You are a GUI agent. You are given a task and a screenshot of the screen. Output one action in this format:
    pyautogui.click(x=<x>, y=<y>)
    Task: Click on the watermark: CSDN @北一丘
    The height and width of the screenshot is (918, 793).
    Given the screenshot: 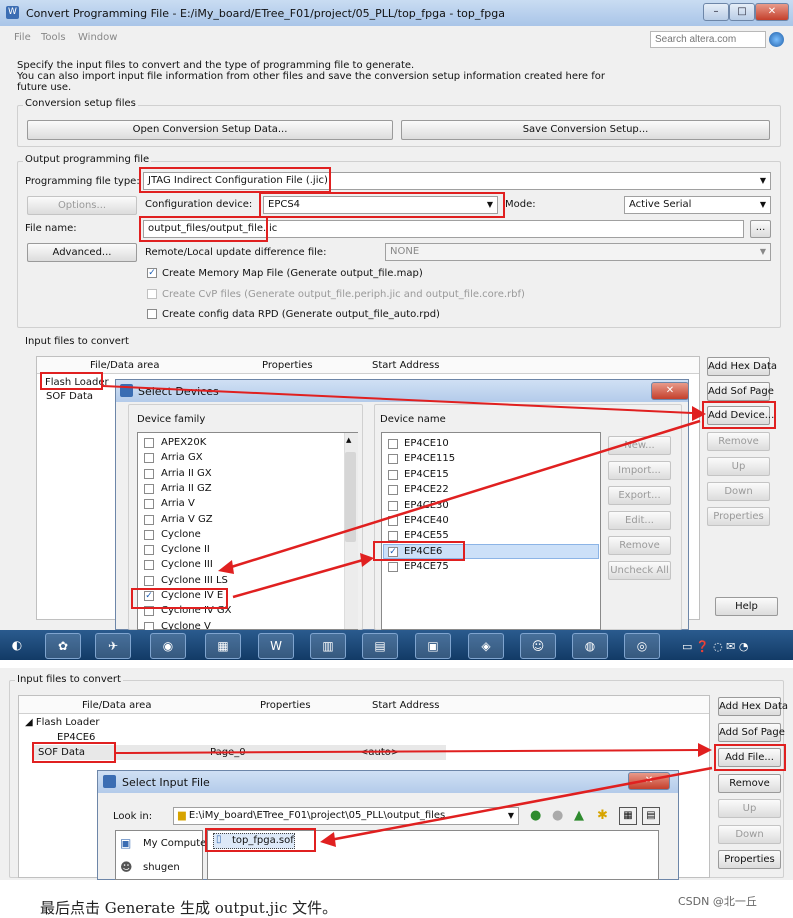 What is the action you would take?
    pyautogui.click(x=717, y=901)
    